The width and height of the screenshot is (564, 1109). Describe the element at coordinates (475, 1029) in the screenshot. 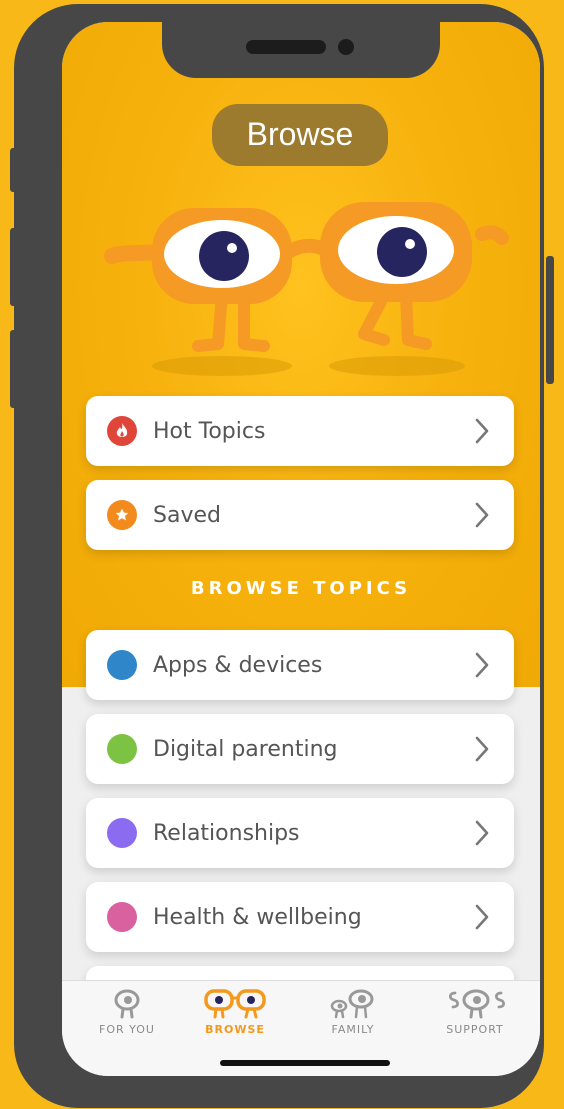

I see `tab-label: SUPPORT` at that location.